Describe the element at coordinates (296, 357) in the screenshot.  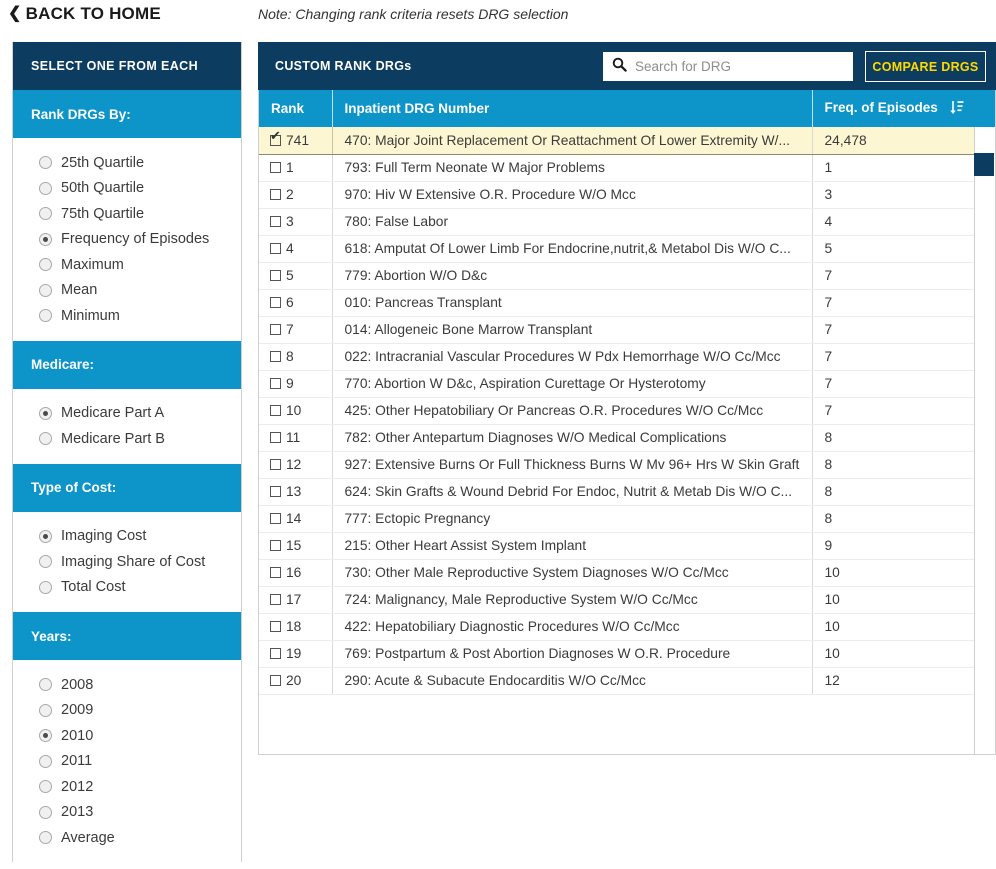
I see `cell-rank: 8` at that location.